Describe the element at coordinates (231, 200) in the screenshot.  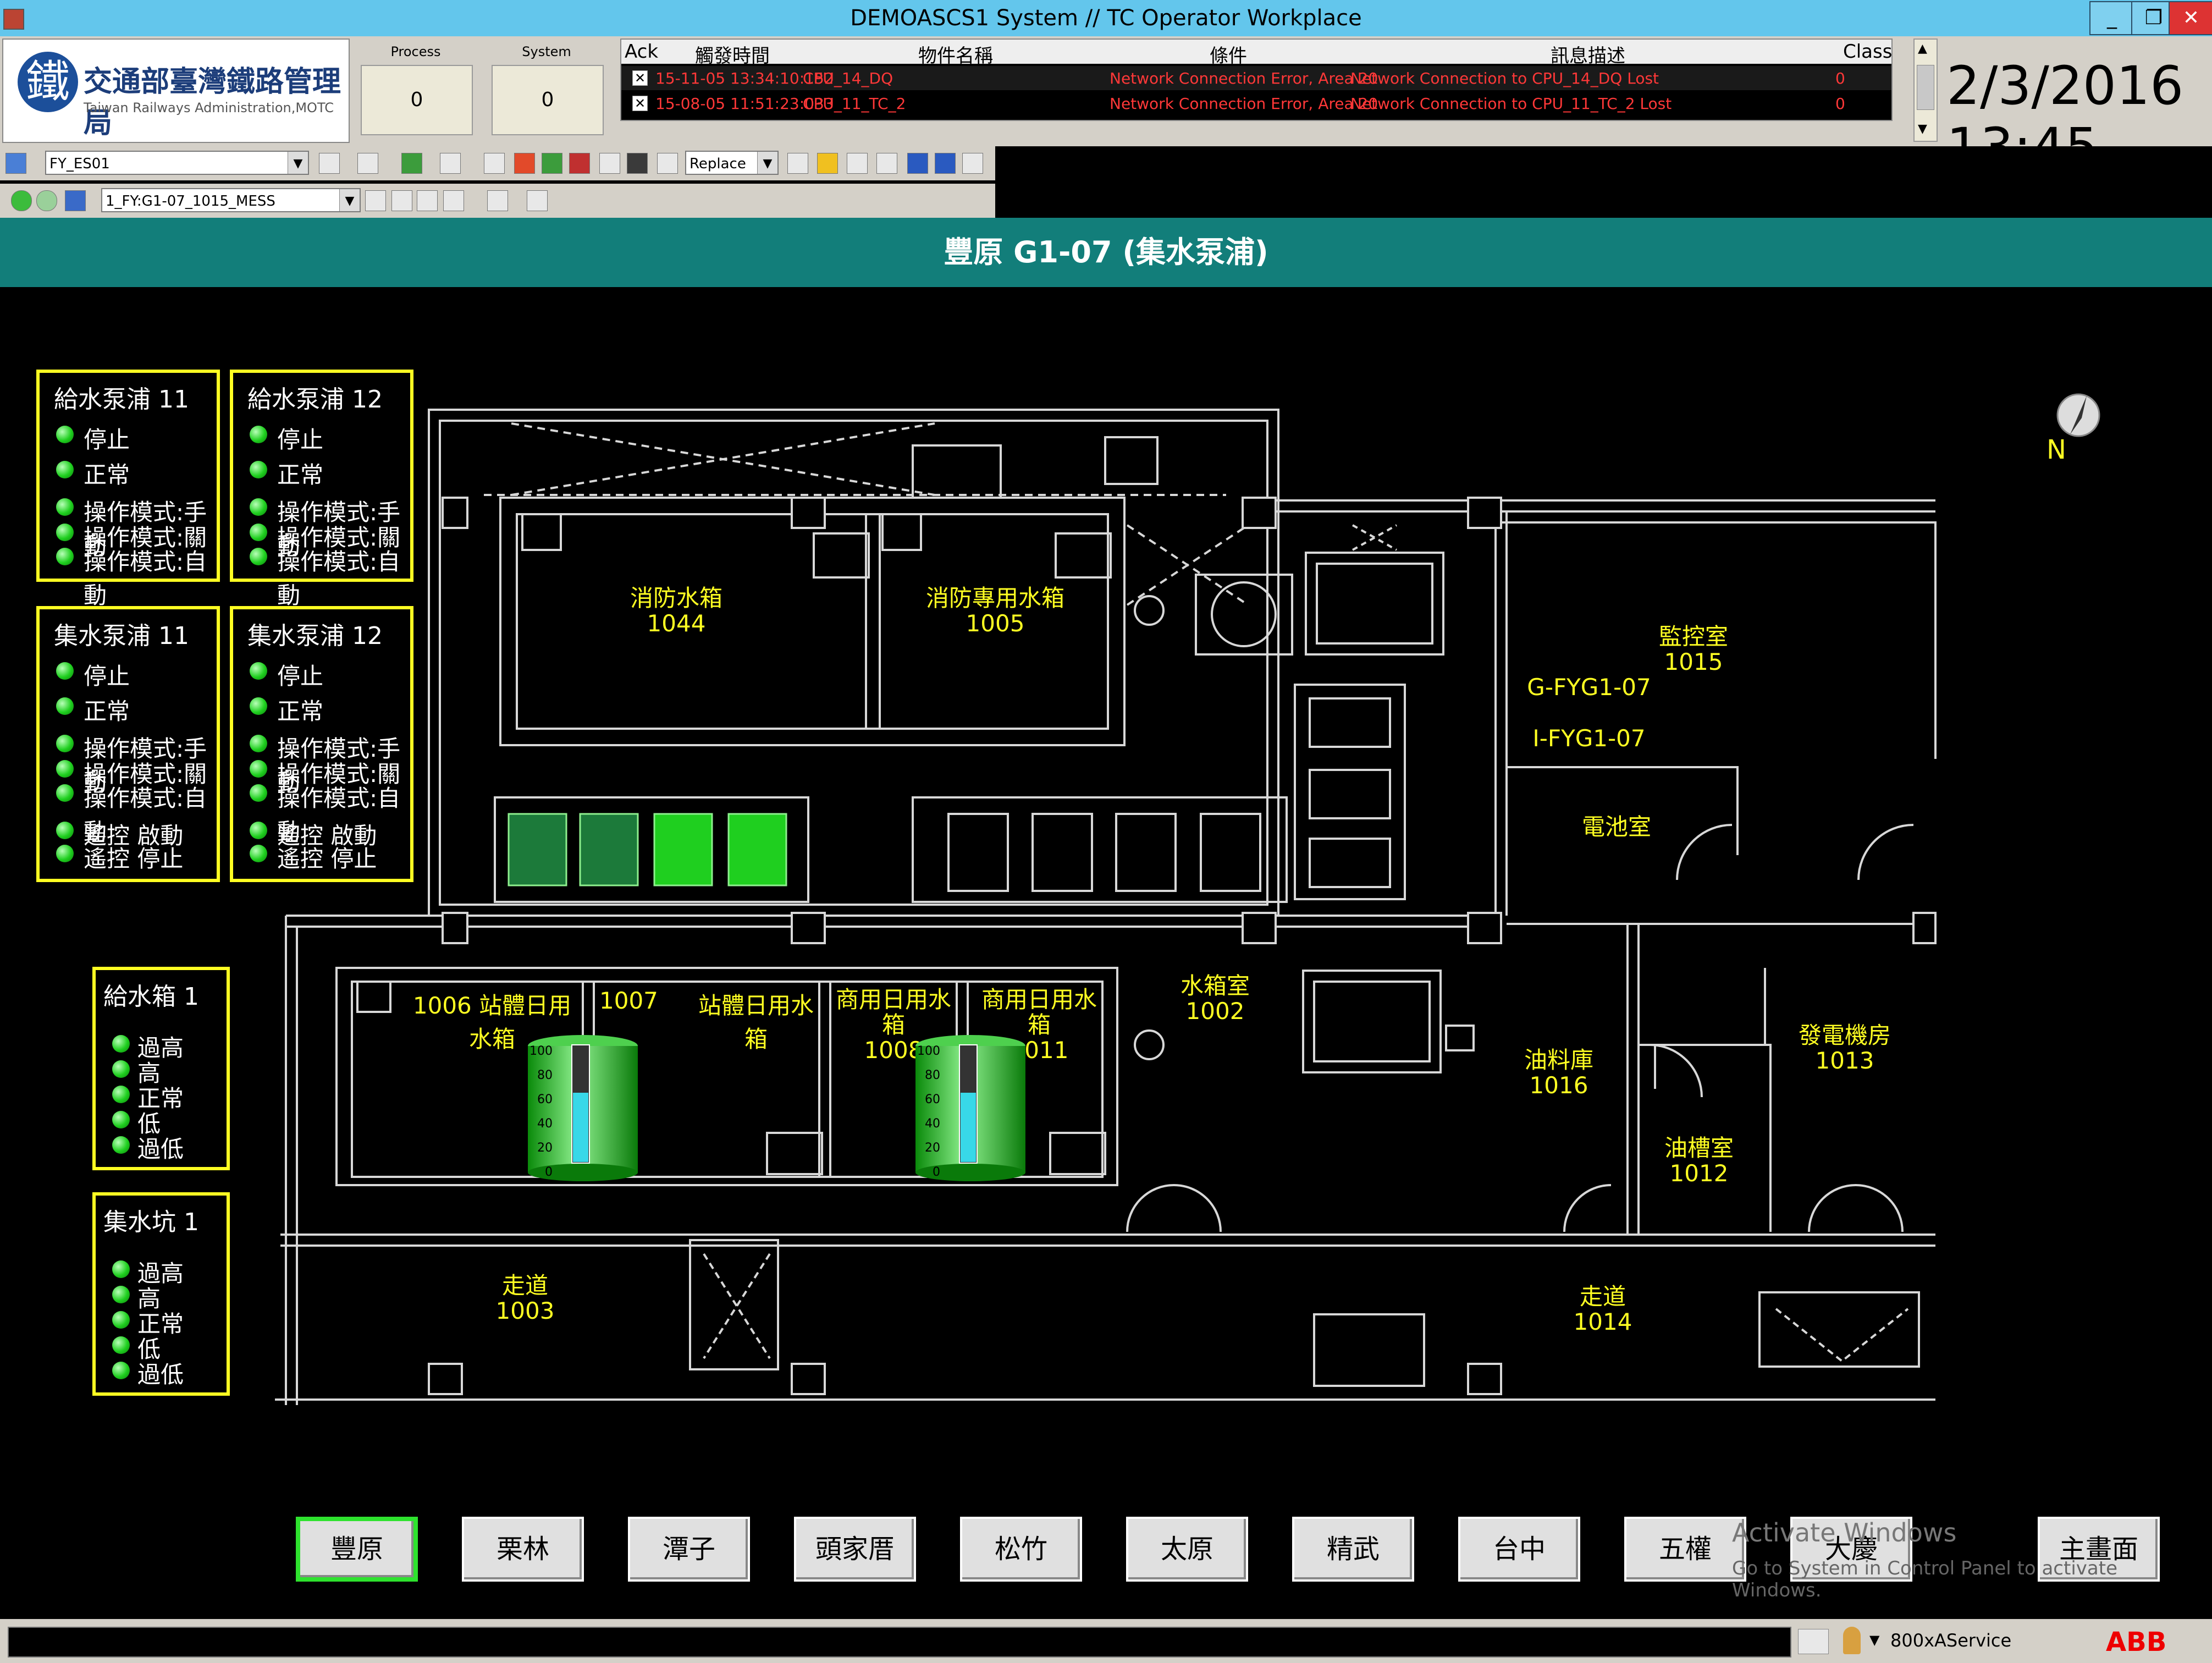
I see `display-combo: 1_FY:G1-07_1015_MESS ▼` at that location.